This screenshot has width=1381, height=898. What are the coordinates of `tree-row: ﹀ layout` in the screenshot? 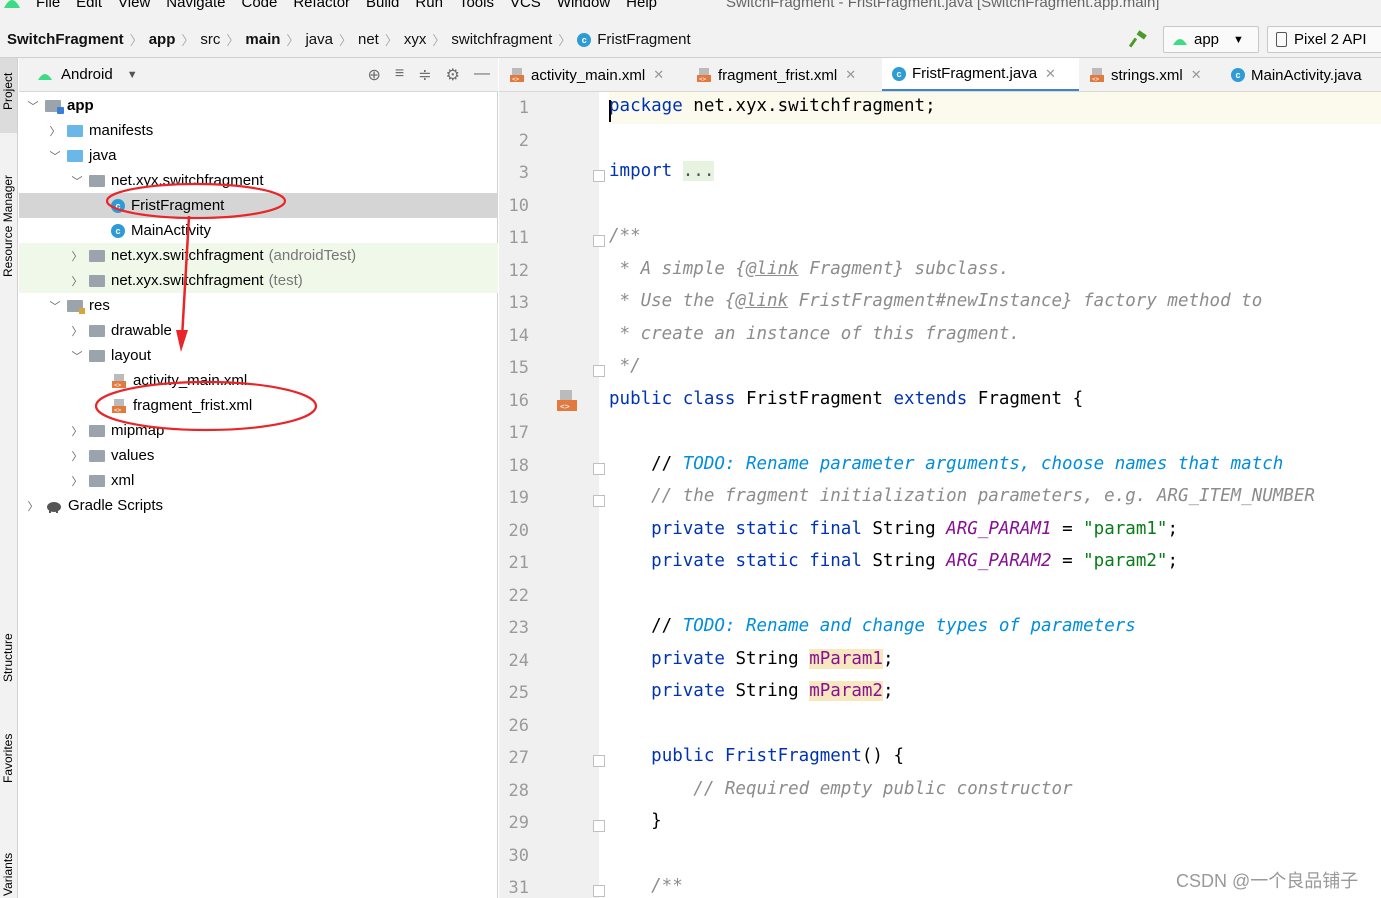 It's located at (258, 355).